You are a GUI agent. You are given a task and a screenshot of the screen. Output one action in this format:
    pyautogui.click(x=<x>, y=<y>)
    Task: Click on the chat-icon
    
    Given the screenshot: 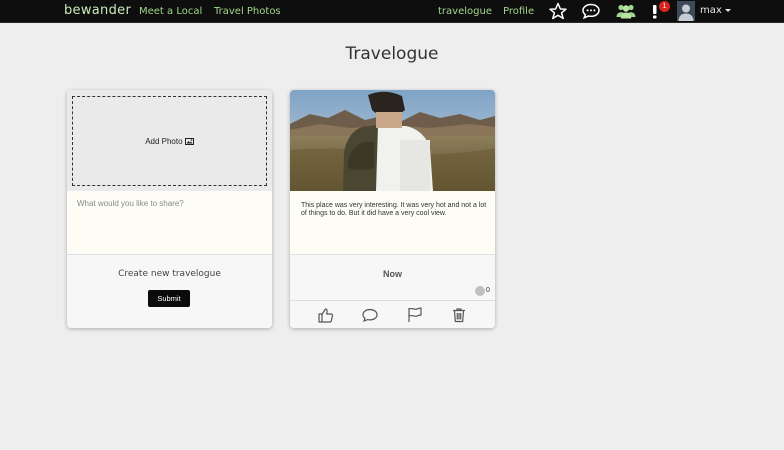 What is the action you would take?
    pyautogui.click(x=591, y=11)
    